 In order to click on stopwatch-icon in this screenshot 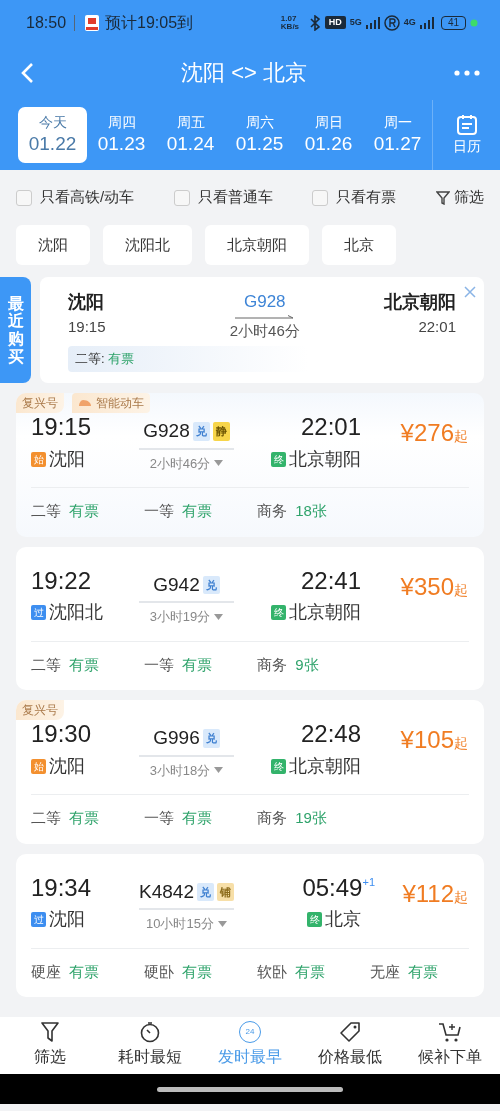, I will do `click(150, 1032)`.